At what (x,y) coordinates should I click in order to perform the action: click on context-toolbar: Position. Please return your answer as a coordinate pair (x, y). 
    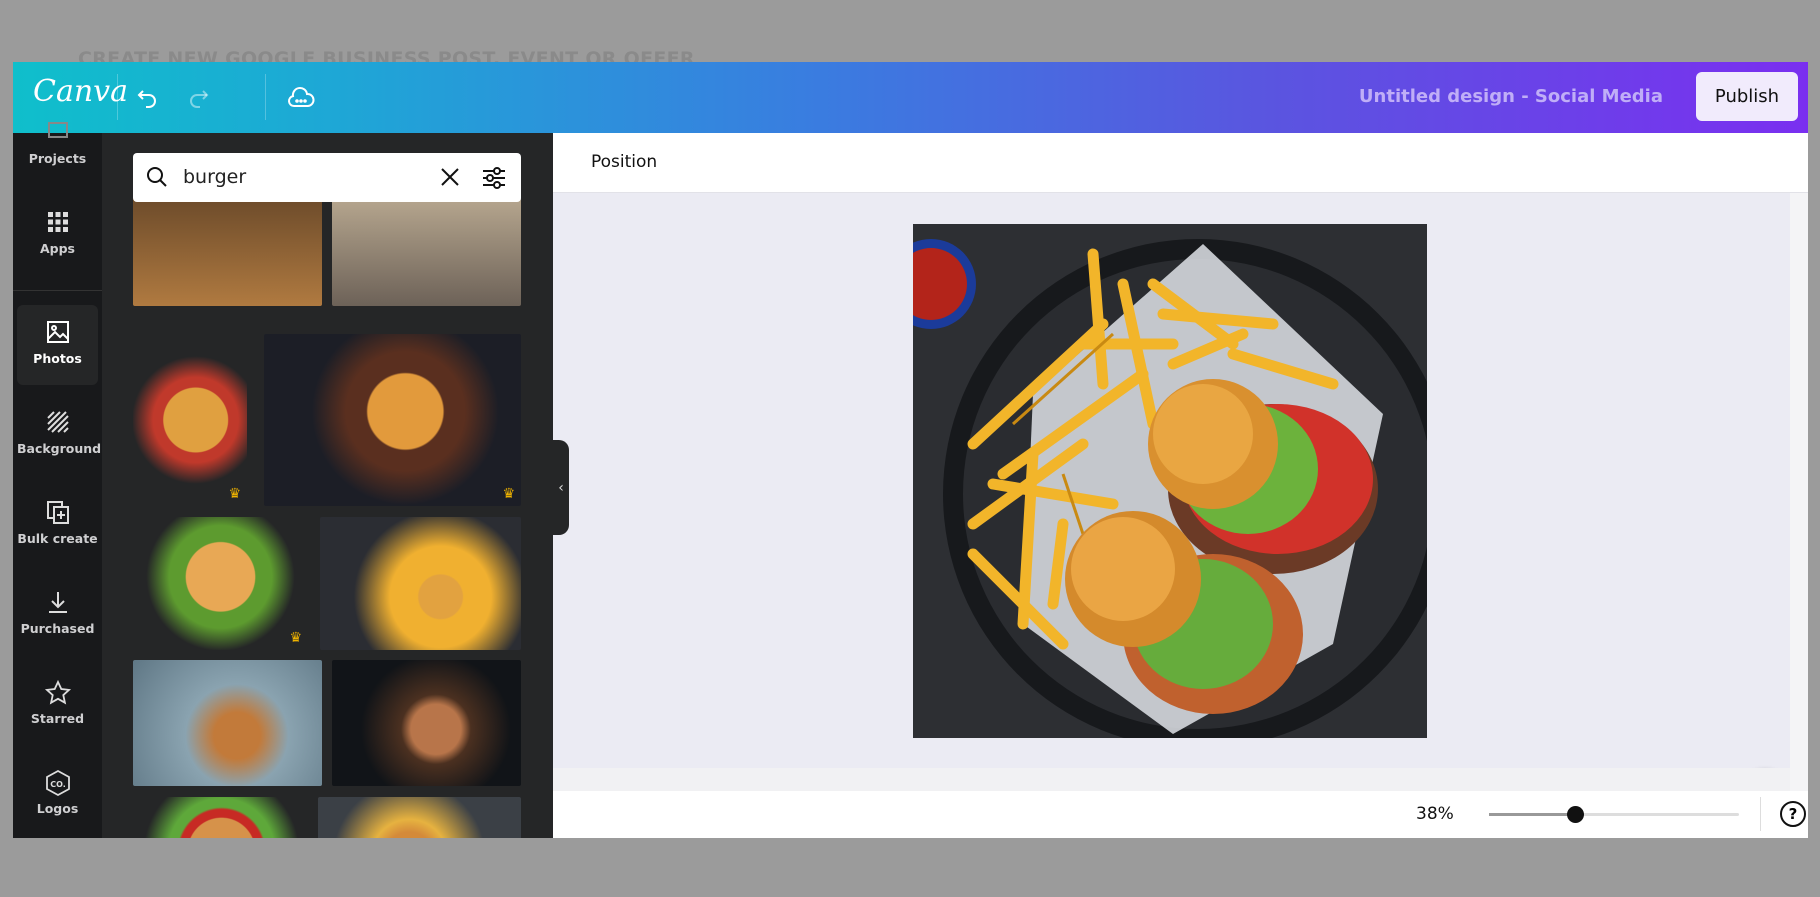
    Looking at the image, I should click on (1180, 163).